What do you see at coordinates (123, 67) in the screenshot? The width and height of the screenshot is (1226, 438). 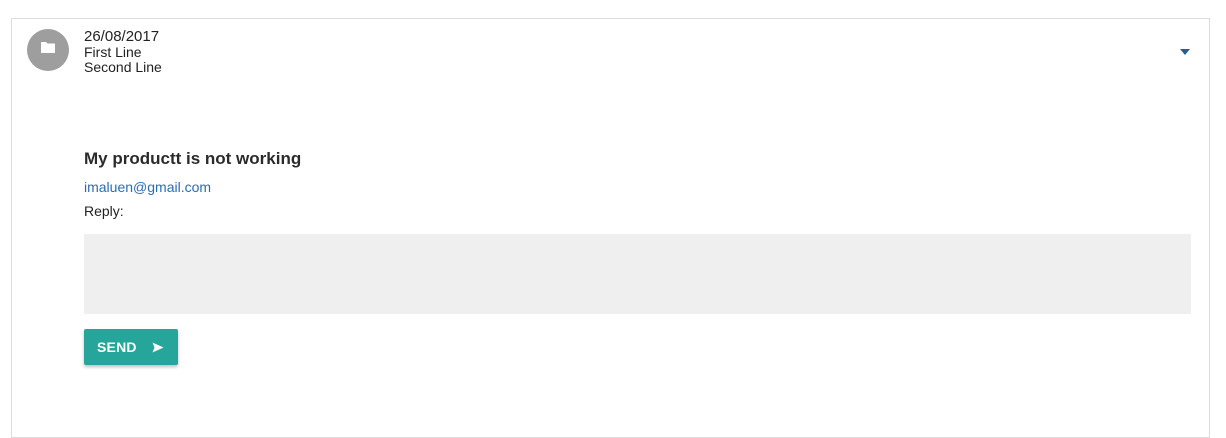 I see `item-second-line: Second Line` at bounding box center [123, 67].